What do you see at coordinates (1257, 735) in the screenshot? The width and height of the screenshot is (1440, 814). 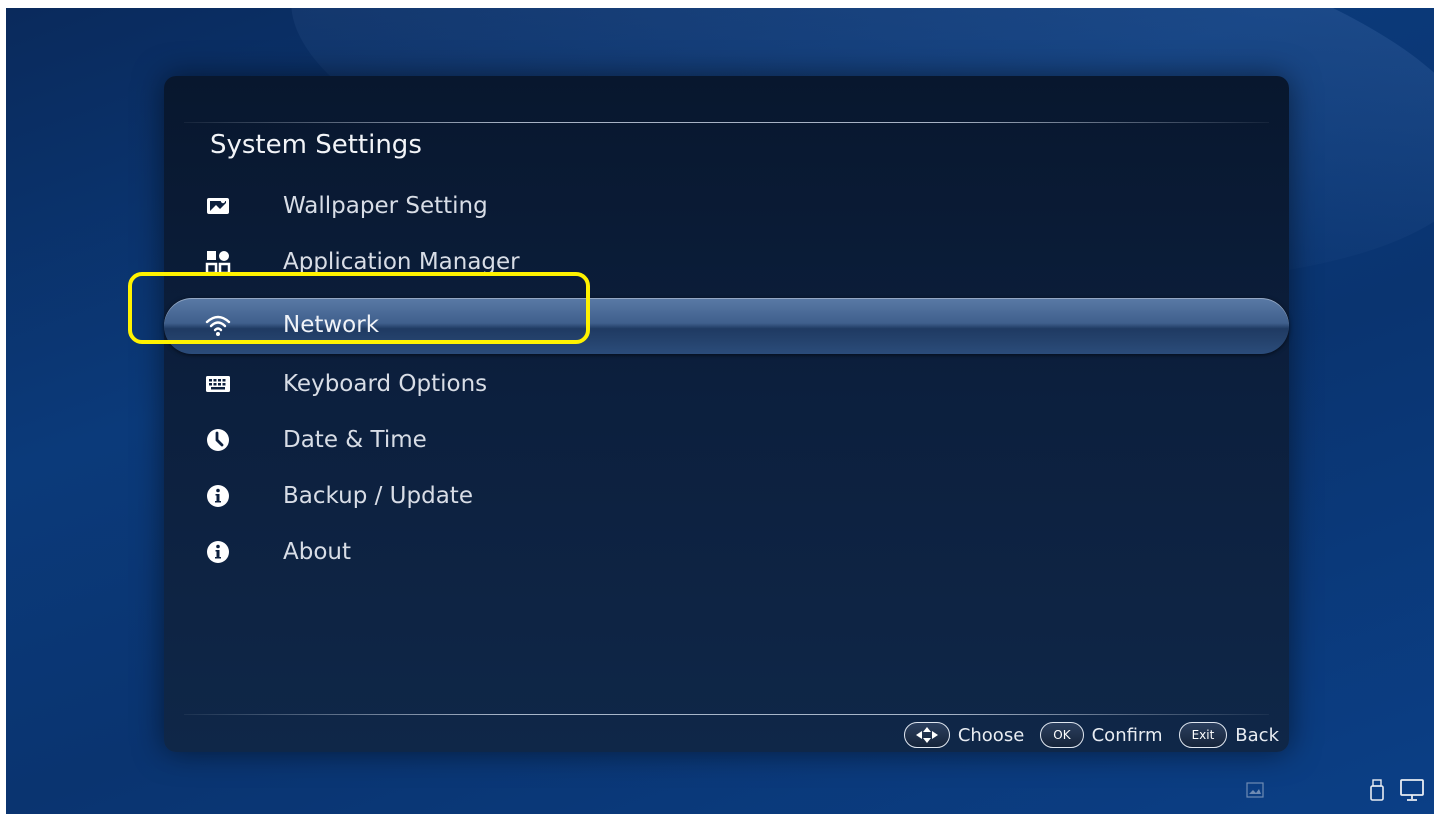 I see `back-hint: Back` at bounding box center [1257, 735].